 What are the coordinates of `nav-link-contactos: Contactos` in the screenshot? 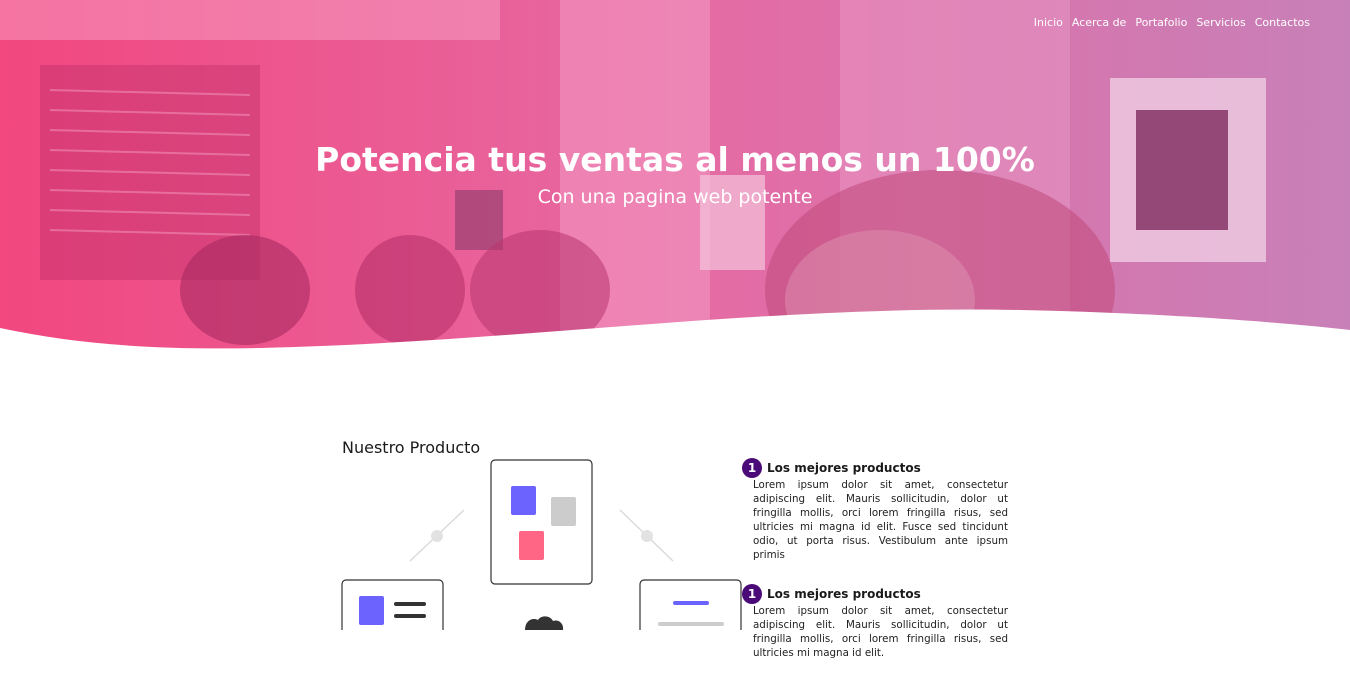 It's located at (1282, 22).